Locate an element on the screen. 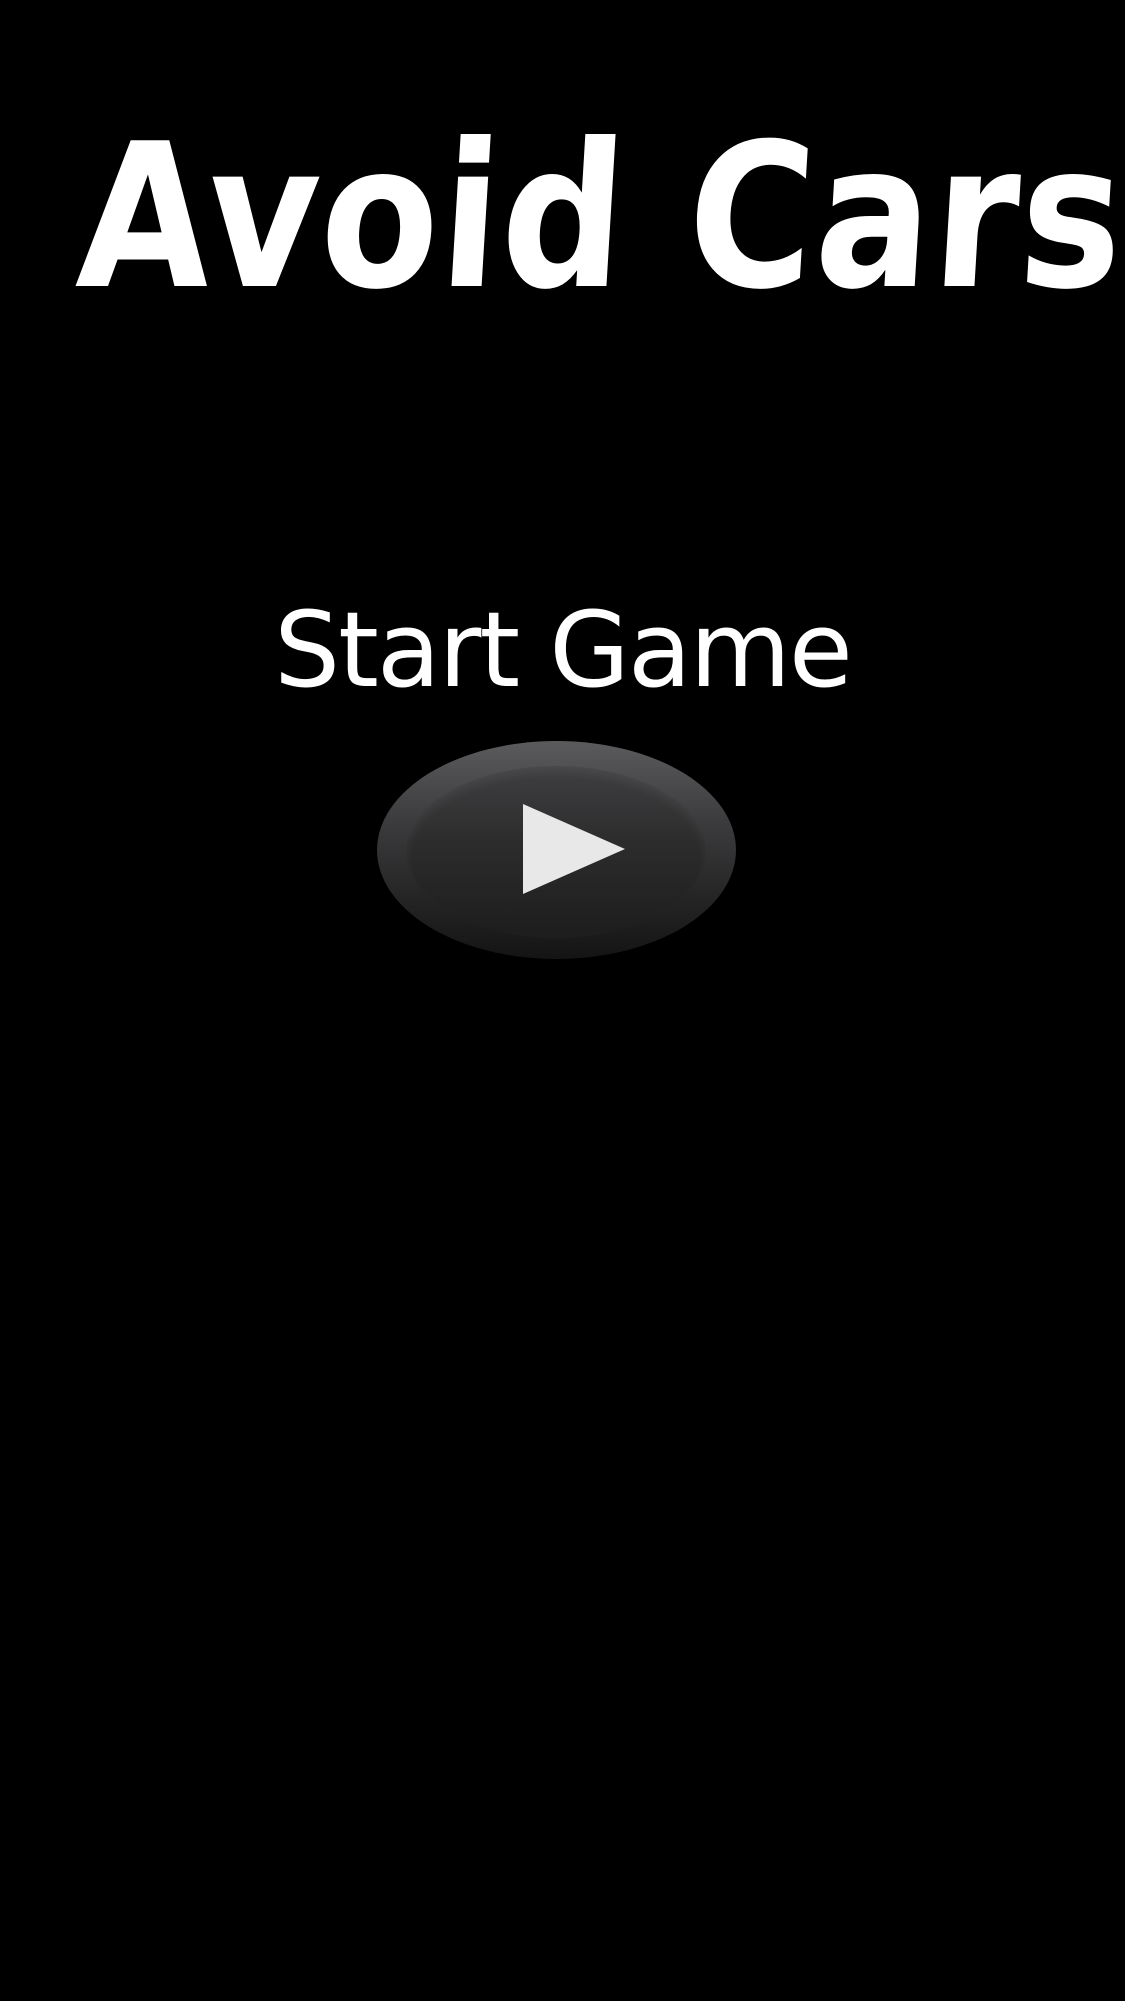  play-icon is located at coordinates (574, 849).